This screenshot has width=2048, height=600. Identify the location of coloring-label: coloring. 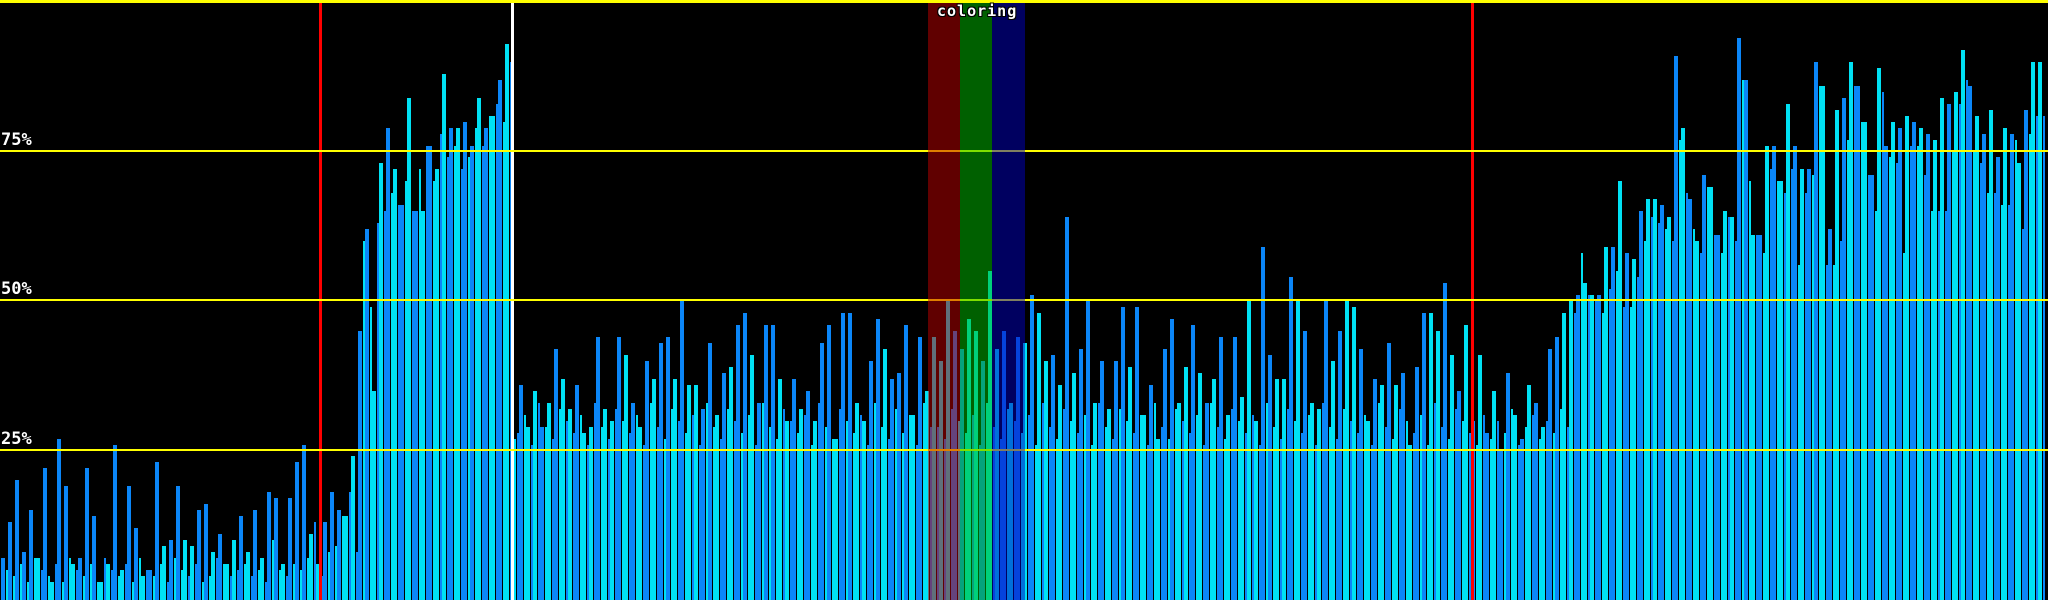
(977, 11).